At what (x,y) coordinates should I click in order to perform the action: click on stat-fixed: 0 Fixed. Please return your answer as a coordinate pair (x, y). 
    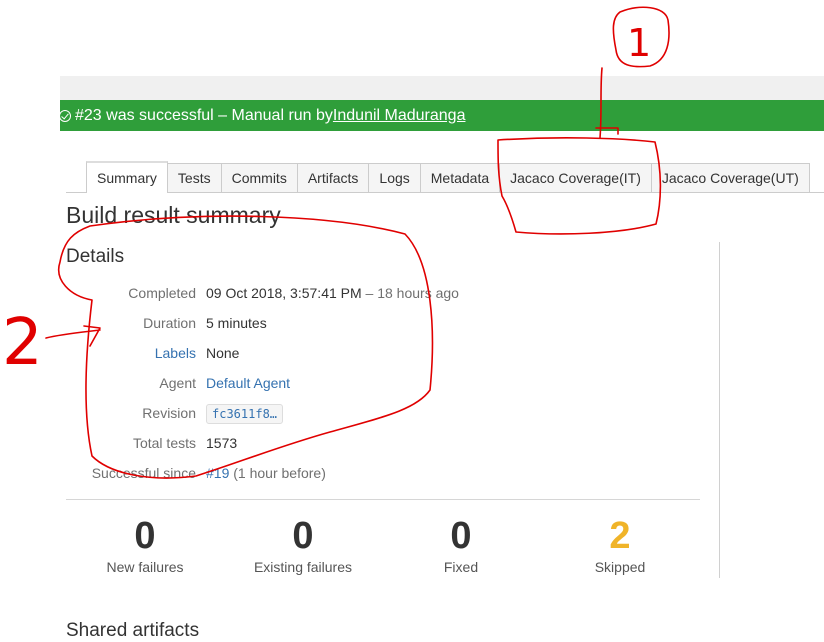
    Looking at the image, I should click on (461, 544).